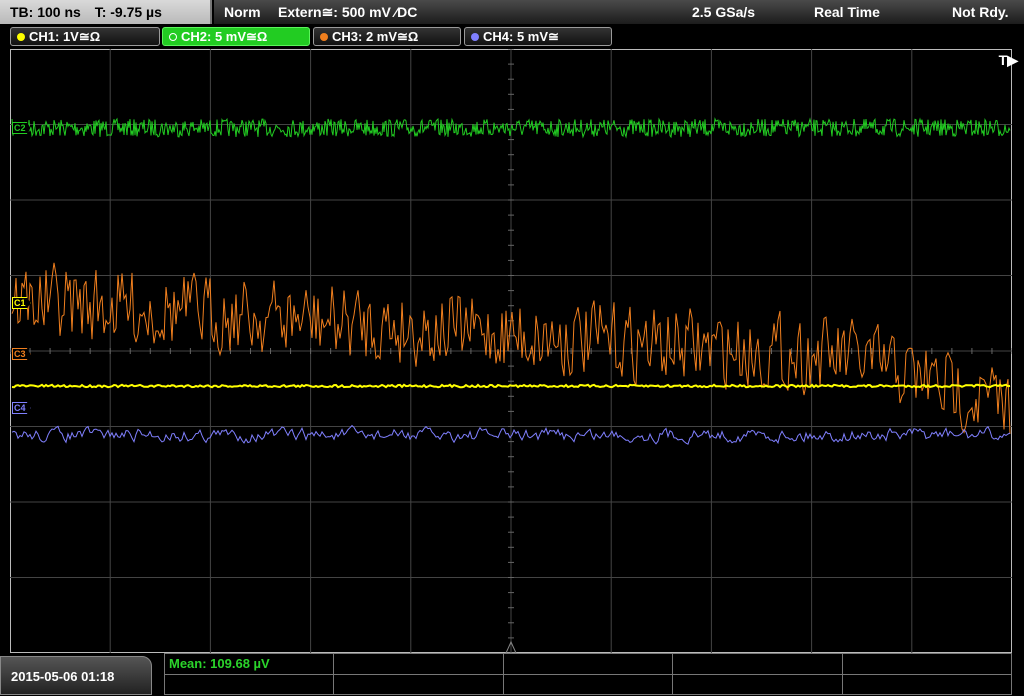  What do you see at coordinates (173, 37) in the screenshot?
I see `ch2-color-dot` at bounding box center [173, 37].